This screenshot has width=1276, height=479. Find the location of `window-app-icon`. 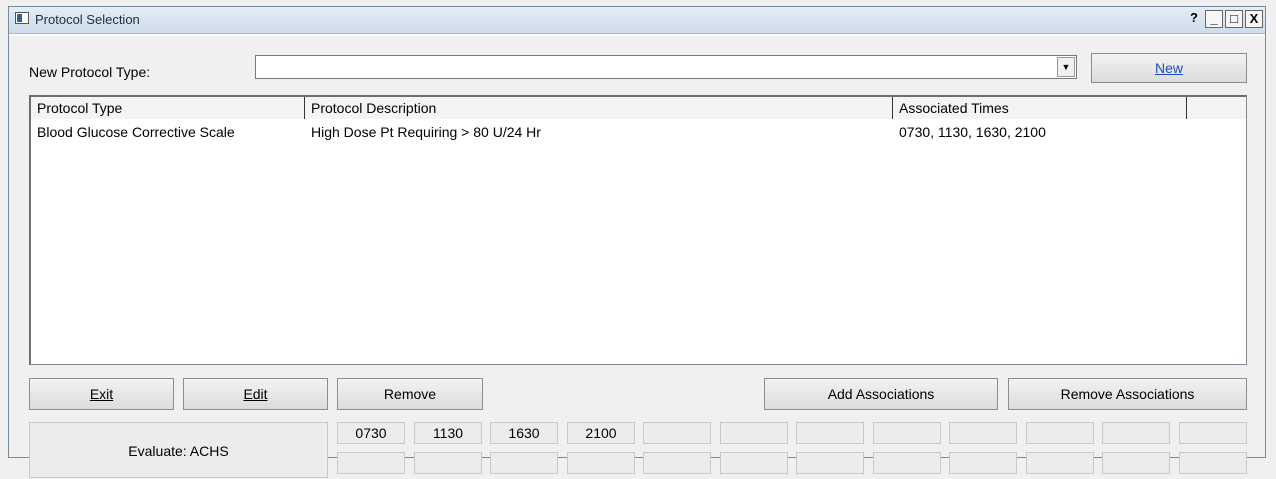

window-app-icon is located at coordinates (22, 18).